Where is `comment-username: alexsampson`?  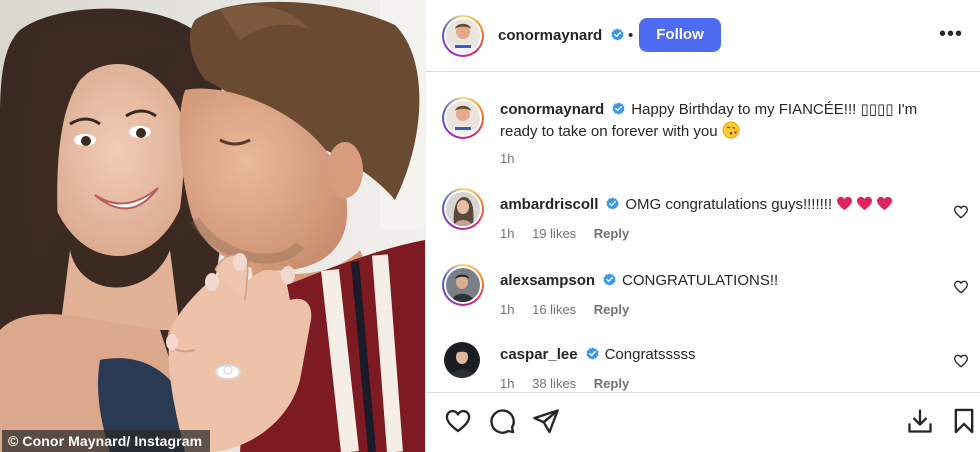 comment-username: alexsampson is located at coordinates (547, 280).